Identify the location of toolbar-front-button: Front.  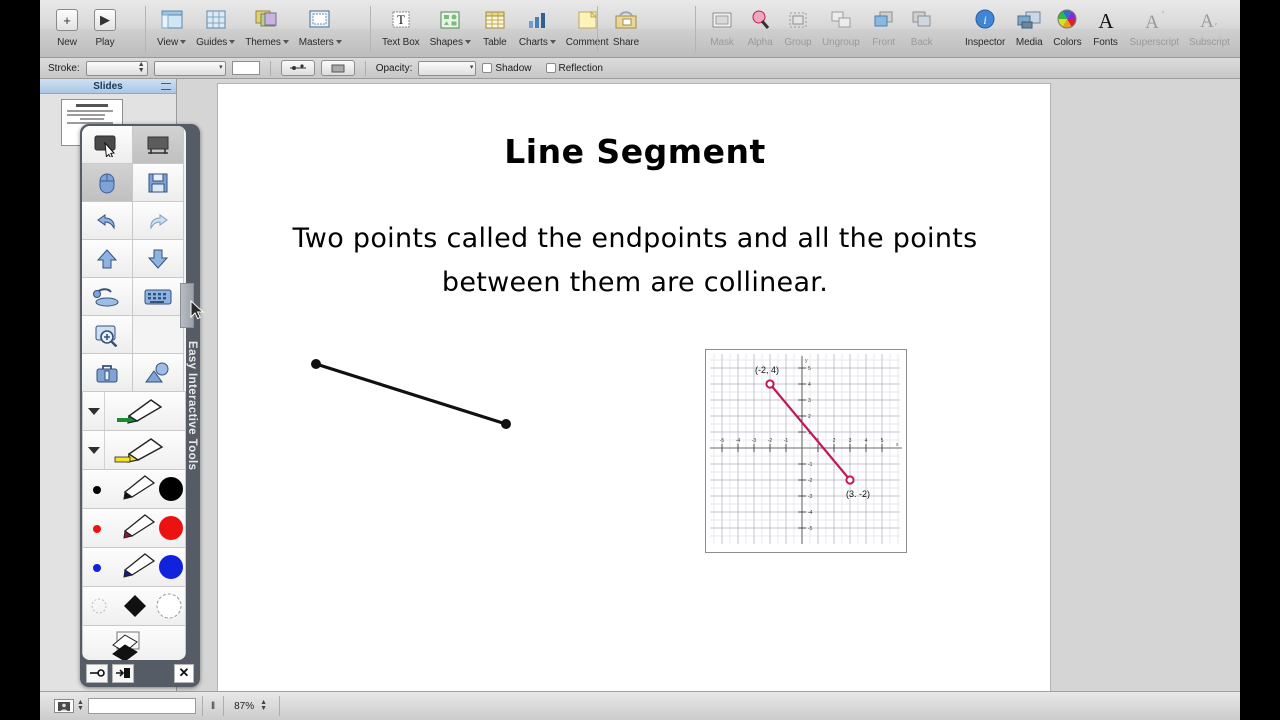
(884, 26).